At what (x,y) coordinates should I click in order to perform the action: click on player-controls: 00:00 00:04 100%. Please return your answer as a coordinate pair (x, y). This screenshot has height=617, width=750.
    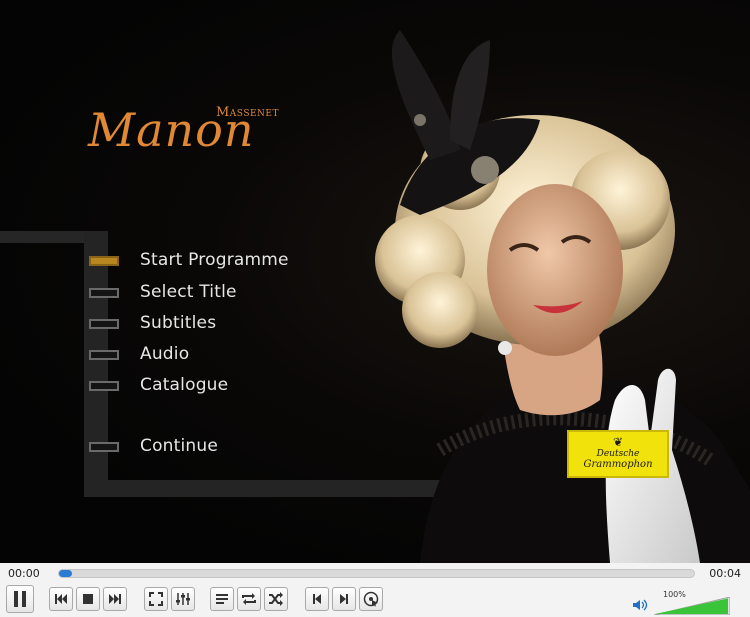
    Looking at the image, I should click on (375, 590).